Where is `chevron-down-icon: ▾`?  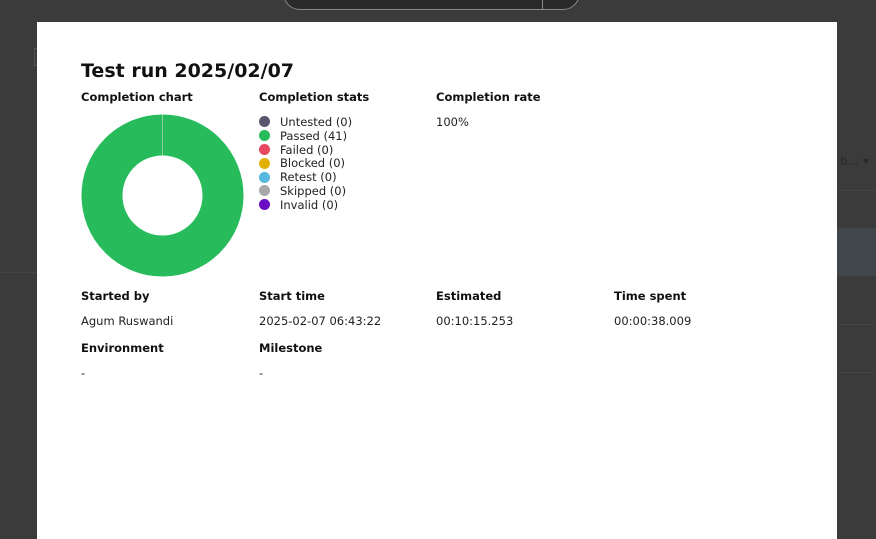 chevron-down-icon: ▾ is located at coordinates (865, 161).